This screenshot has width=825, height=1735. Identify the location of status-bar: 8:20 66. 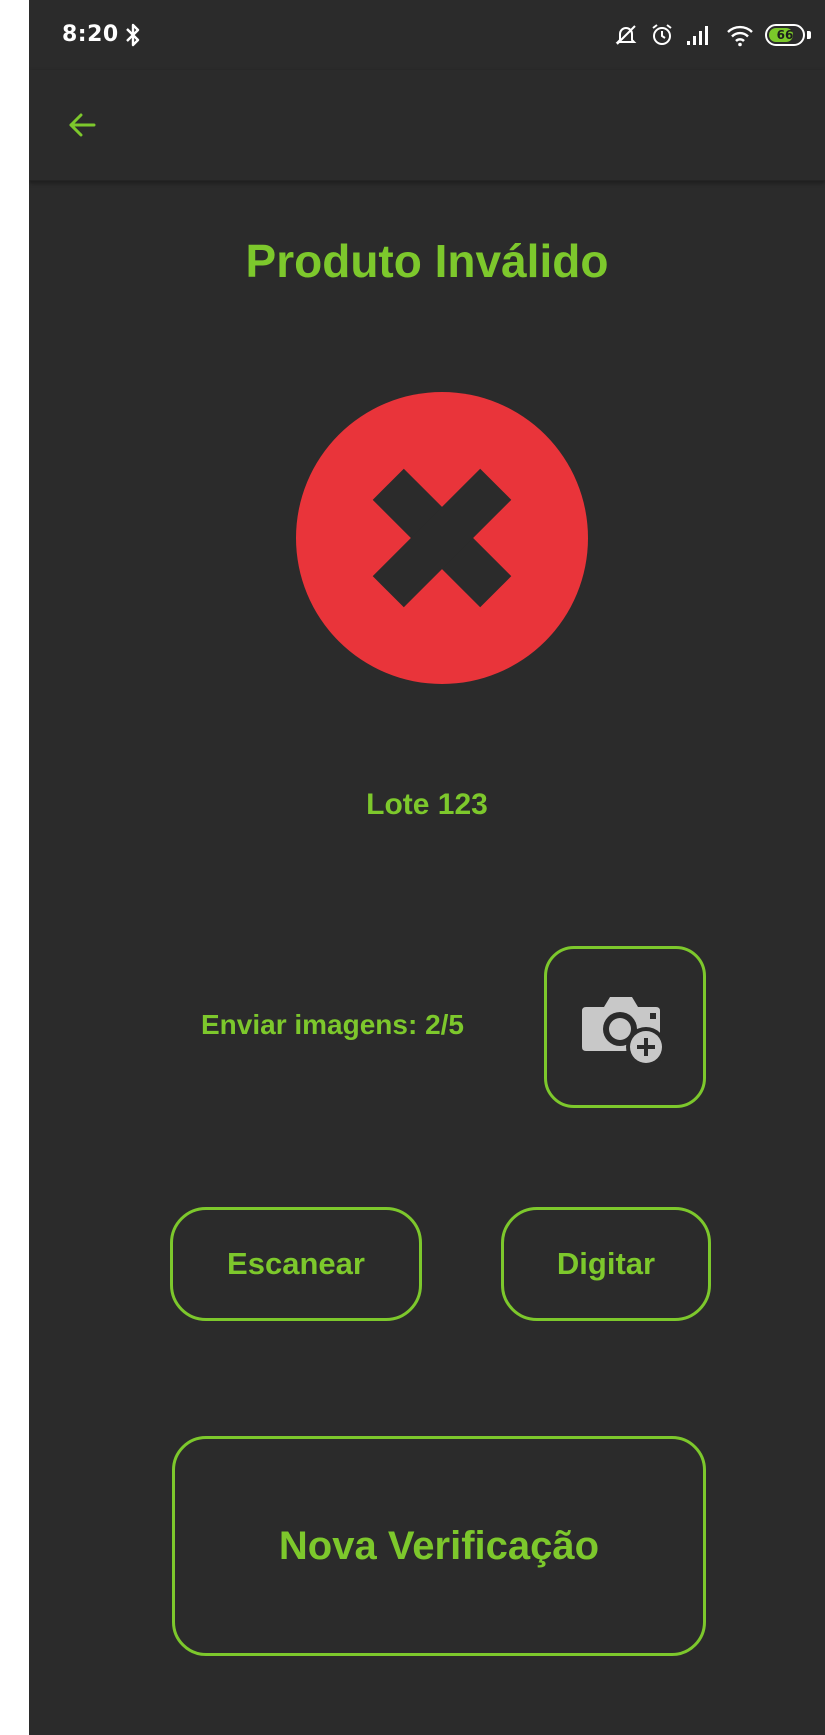
(427, 35).